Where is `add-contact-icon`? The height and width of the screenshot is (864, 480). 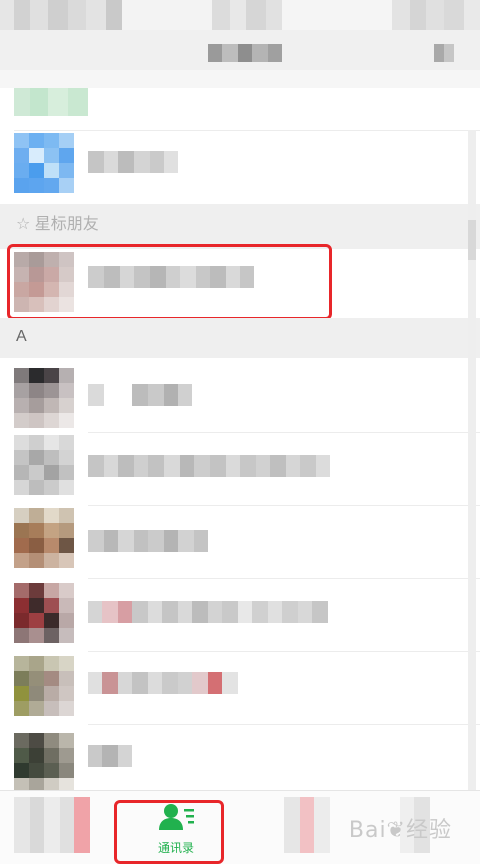 add-contact-icon is located at coordinates (444, 53).